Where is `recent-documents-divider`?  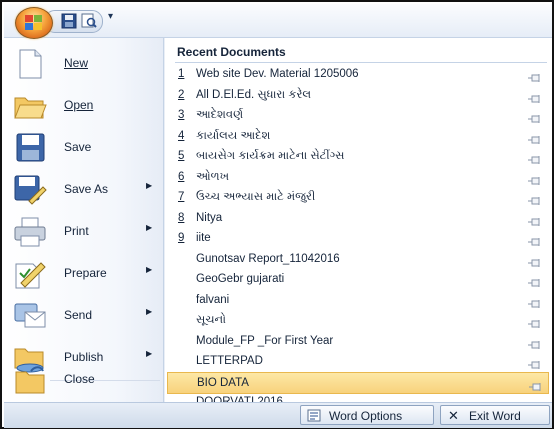
recent-documents-divider is located at coordinates (361, 62).